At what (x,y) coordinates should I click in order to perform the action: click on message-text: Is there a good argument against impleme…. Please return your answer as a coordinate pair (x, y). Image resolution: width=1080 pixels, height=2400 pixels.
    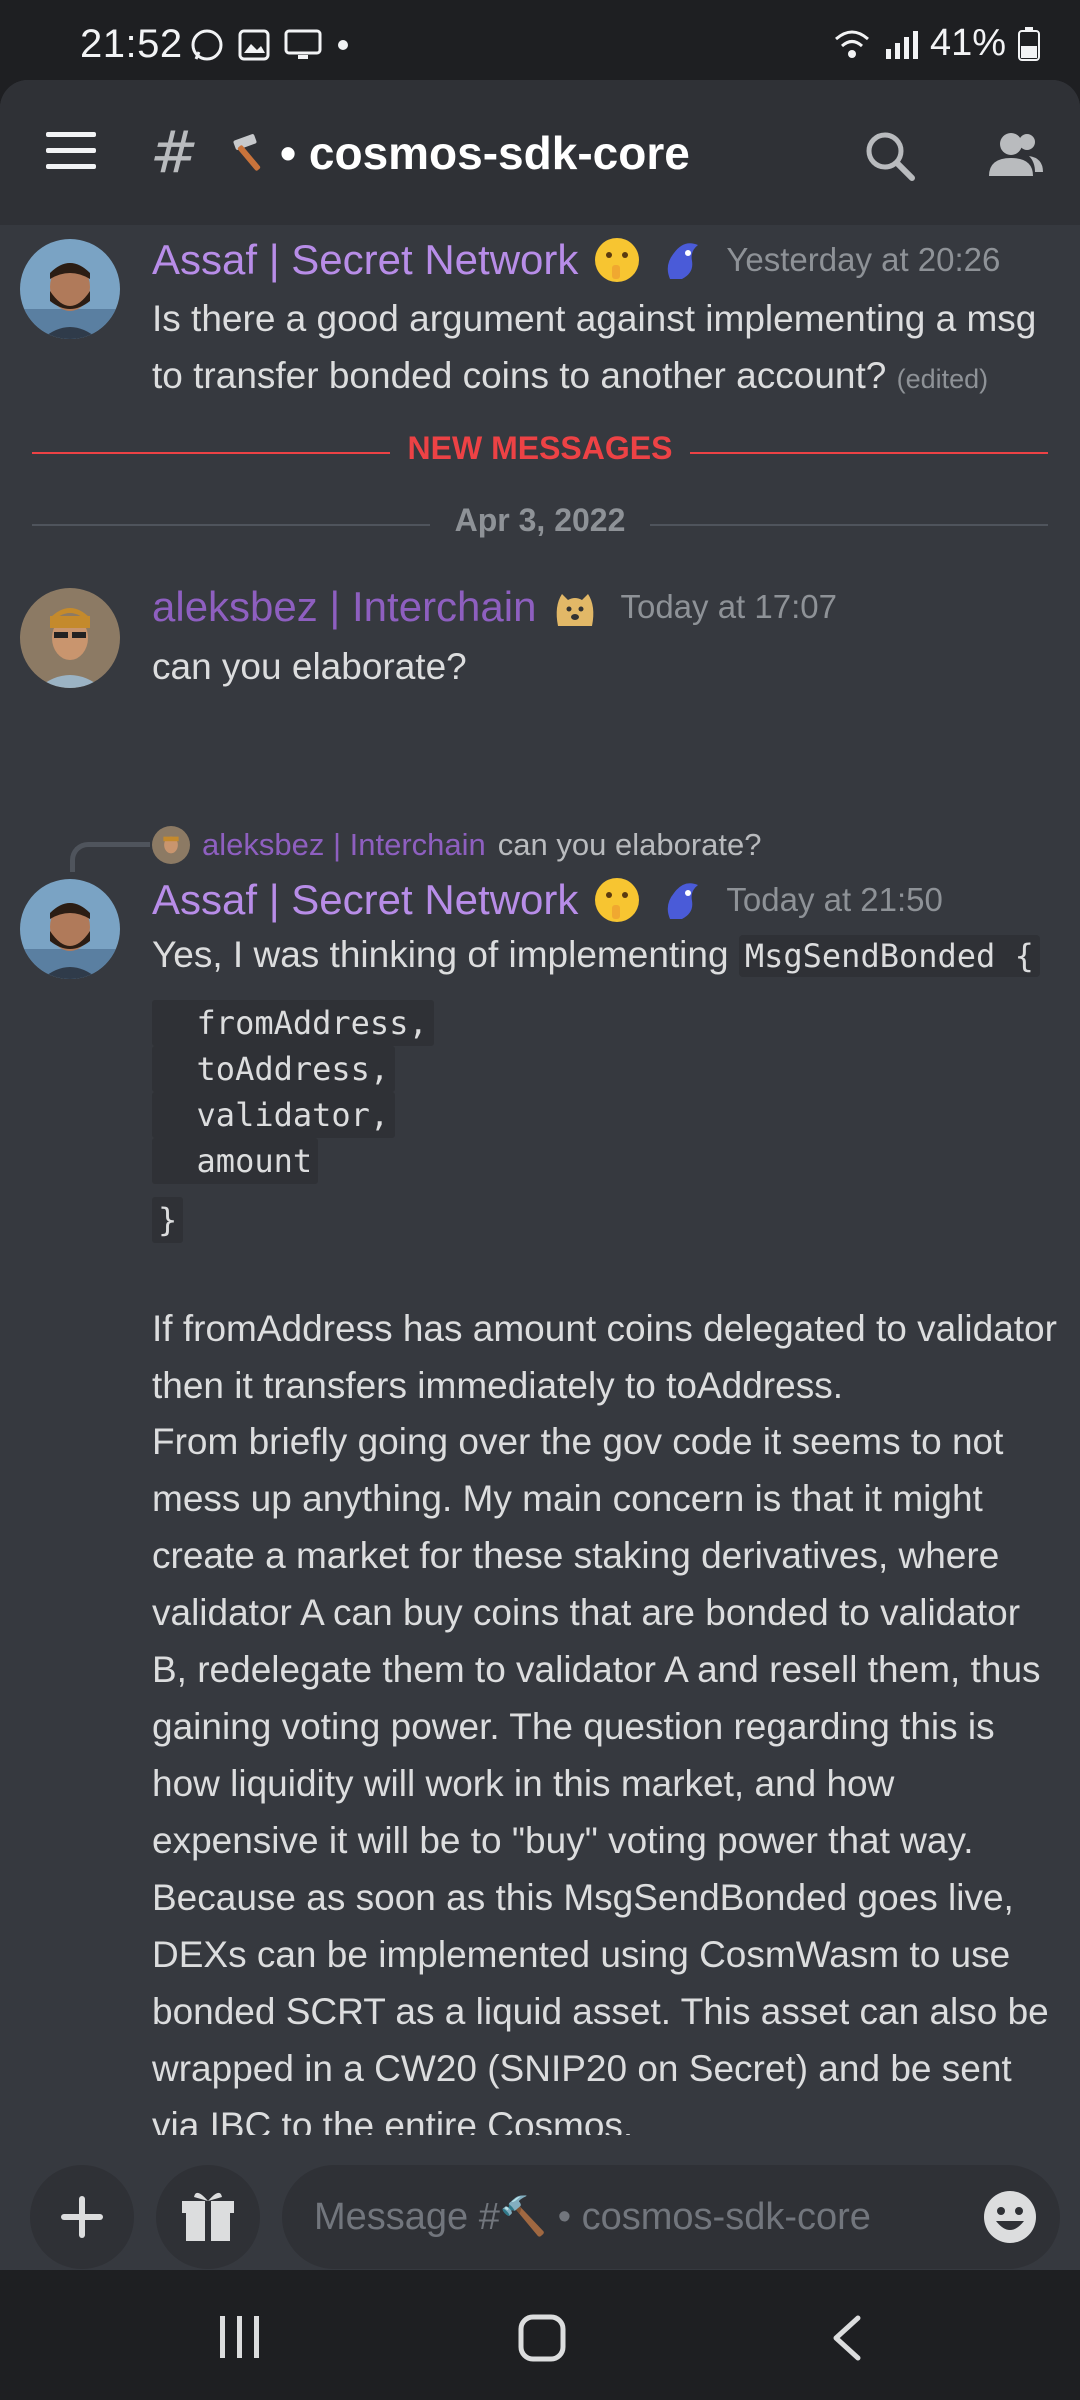
    Looking at the image, I should click on (594, 347).